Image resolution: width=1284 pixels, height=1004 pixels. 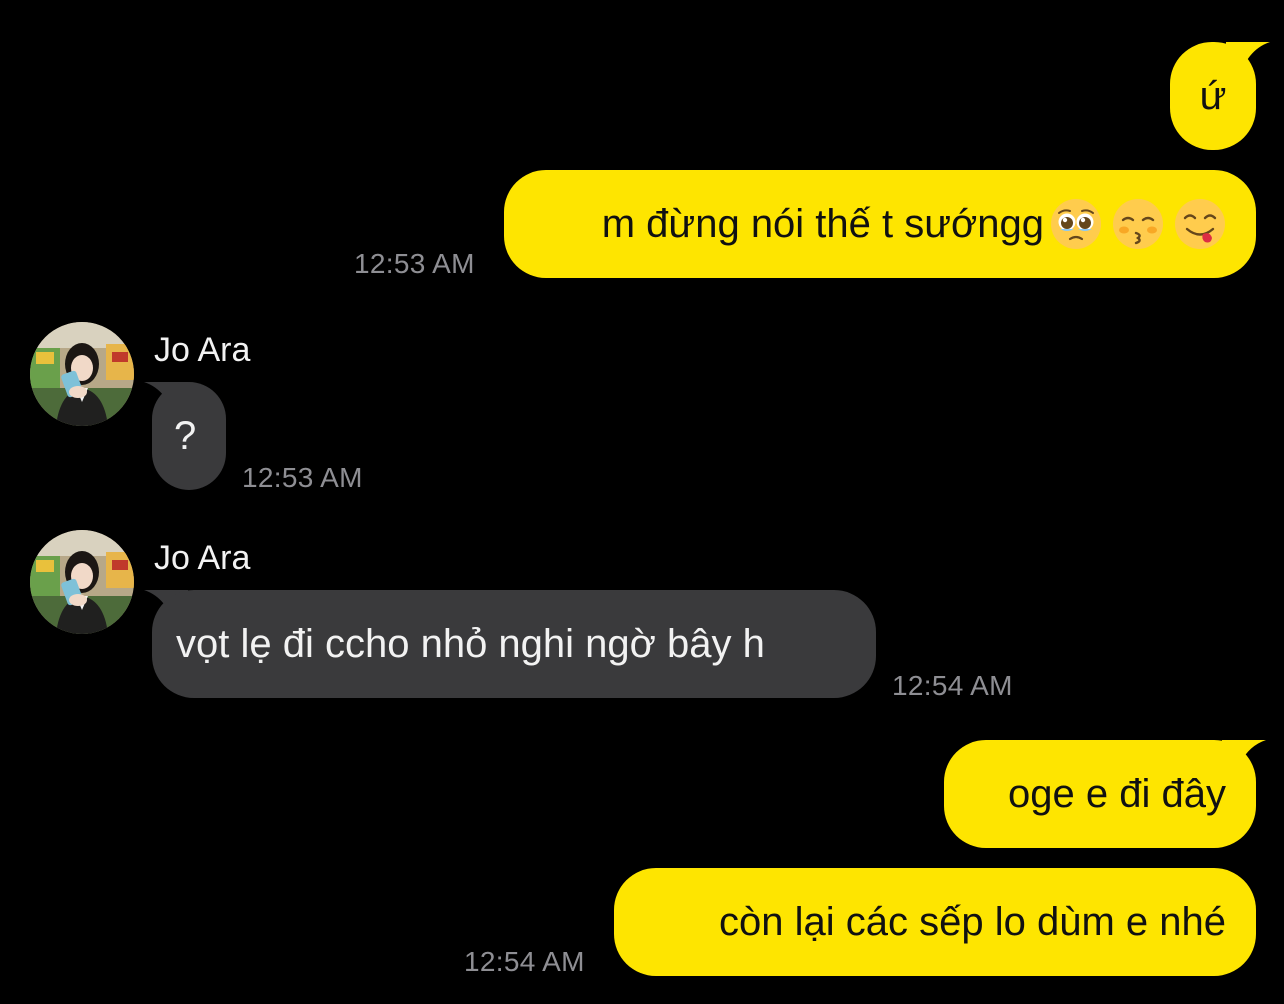 I want to click on message-text: ?, so click(x=185, y=436).